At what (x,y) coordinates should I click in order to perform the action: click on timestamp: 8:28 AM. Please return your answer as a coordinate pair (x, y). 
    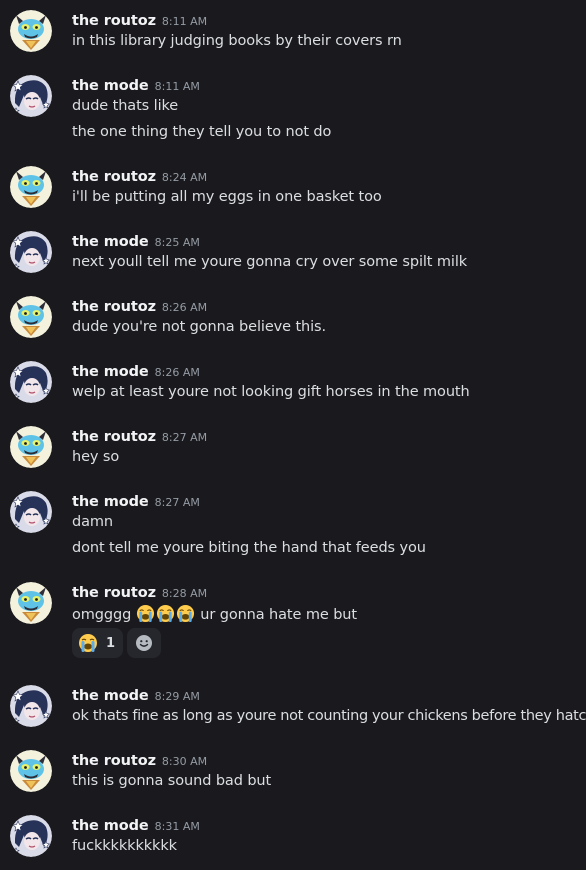
    Looking at the image, I should click on (184, 593).